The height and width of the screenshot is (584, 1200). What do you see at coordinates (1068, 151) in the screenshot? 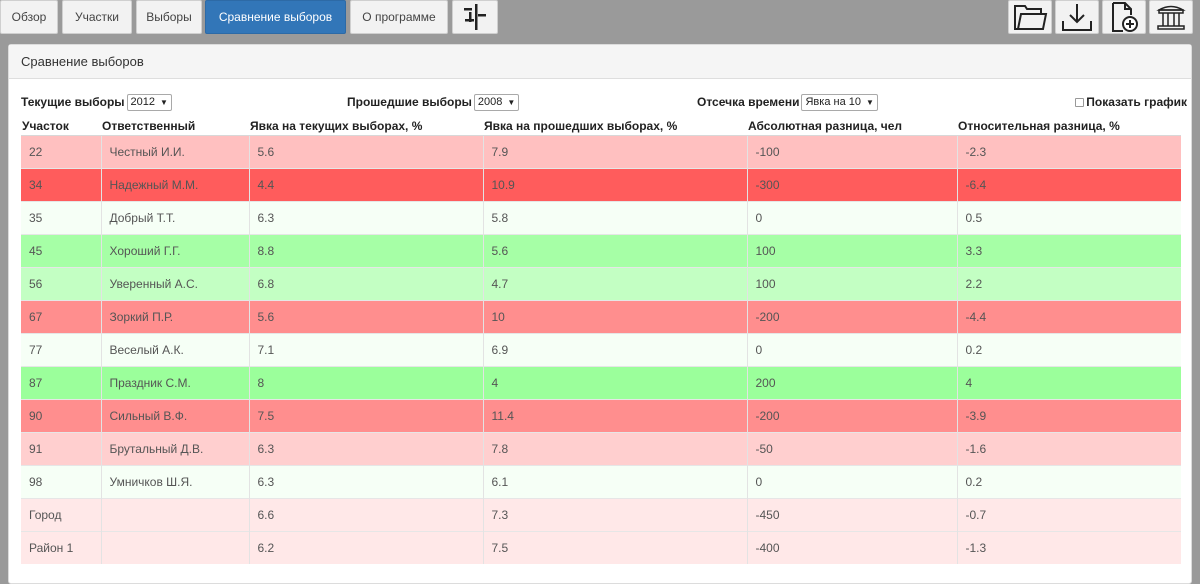
I see `table-cell: -2.3` at bounding box center [1068, 151].